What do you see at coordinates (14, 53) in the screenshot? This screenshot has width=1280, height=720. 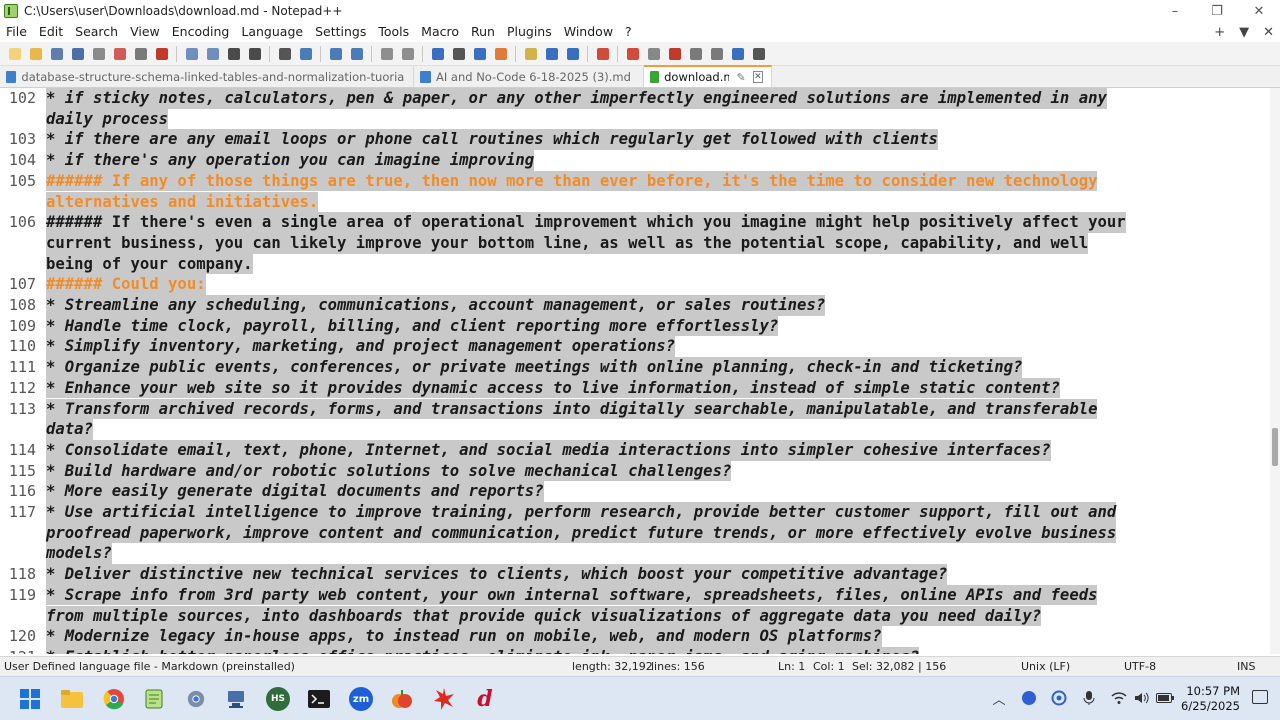 I see `toolbar-button-1-icon` at bounding box center [14, 53].